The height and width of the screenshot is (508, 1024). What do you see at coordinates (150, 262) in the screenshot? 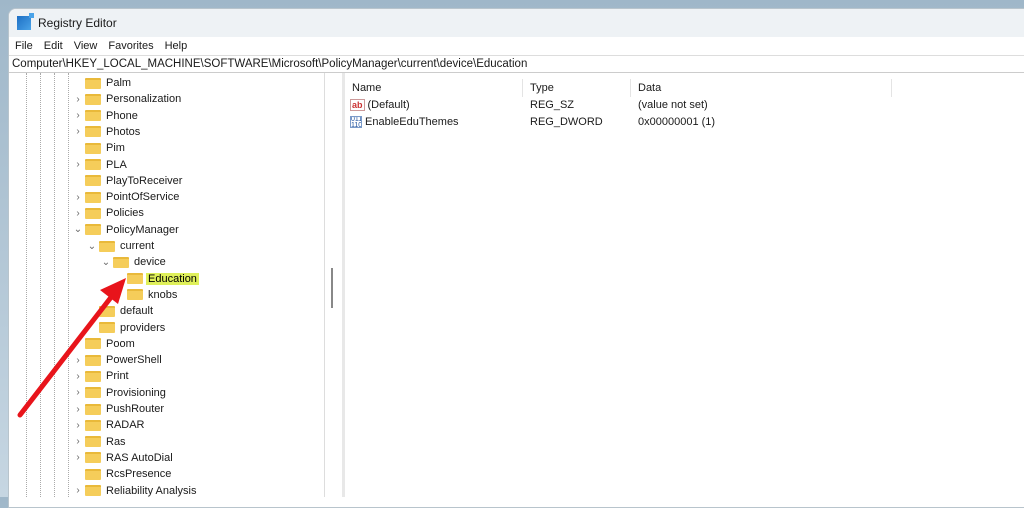
I see `tree-item-label: device` at bounding box center [150, 262].